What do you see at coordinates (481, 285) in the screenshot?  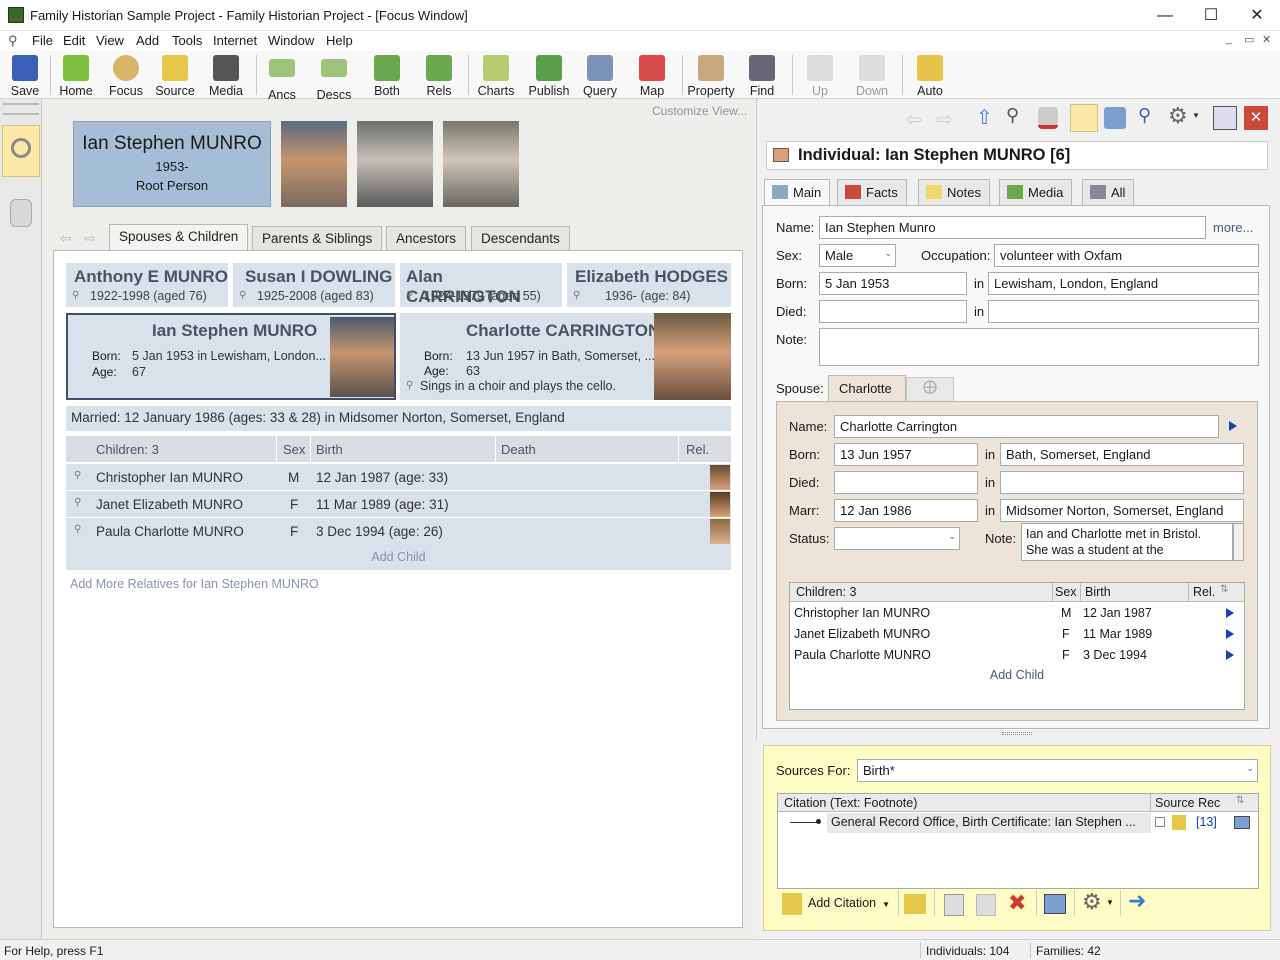 I see `parent-card: Alan CARRINGTON ⚲ 1924-1979 (aged 55)` at bounding box center [481, 285].